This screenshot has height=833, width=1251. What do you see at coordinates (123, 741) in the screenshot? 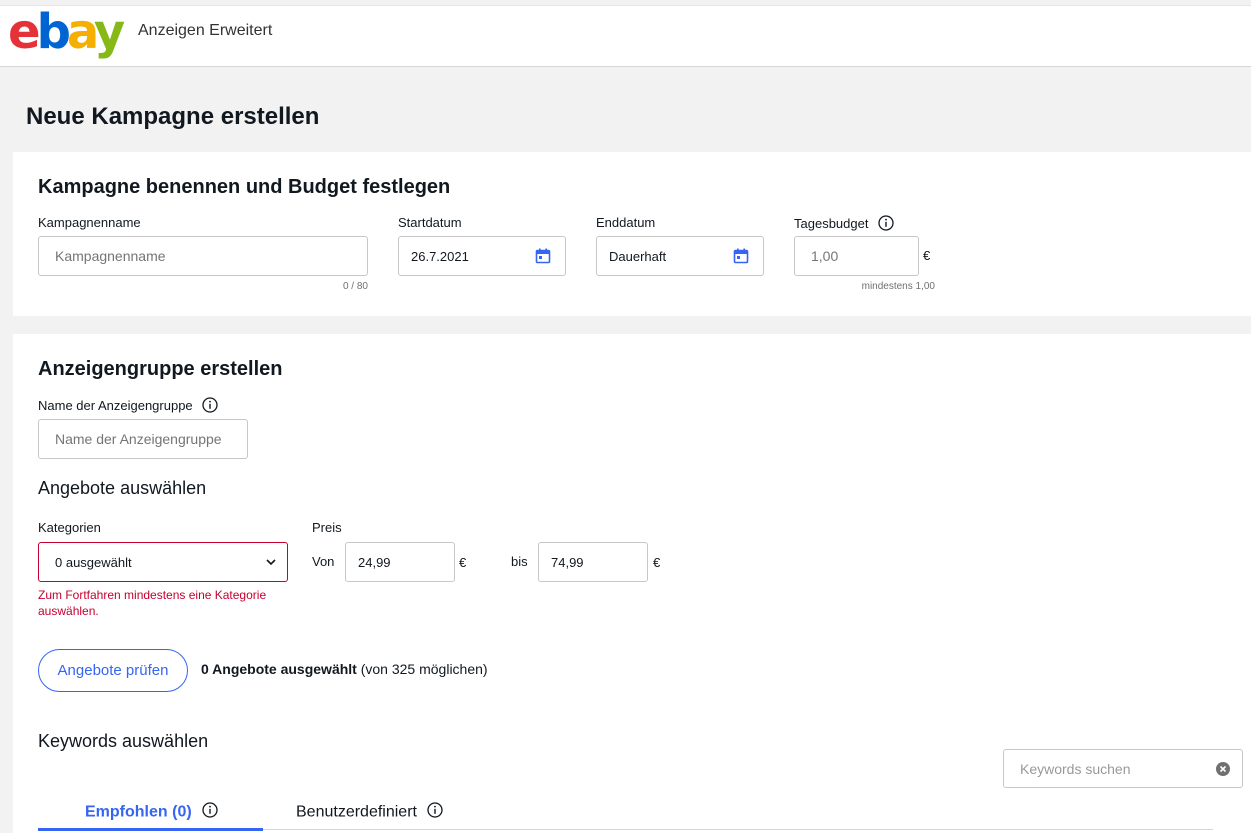
I see `keywords-heading: Keywords auswählen` at bounding box center [123, 741].